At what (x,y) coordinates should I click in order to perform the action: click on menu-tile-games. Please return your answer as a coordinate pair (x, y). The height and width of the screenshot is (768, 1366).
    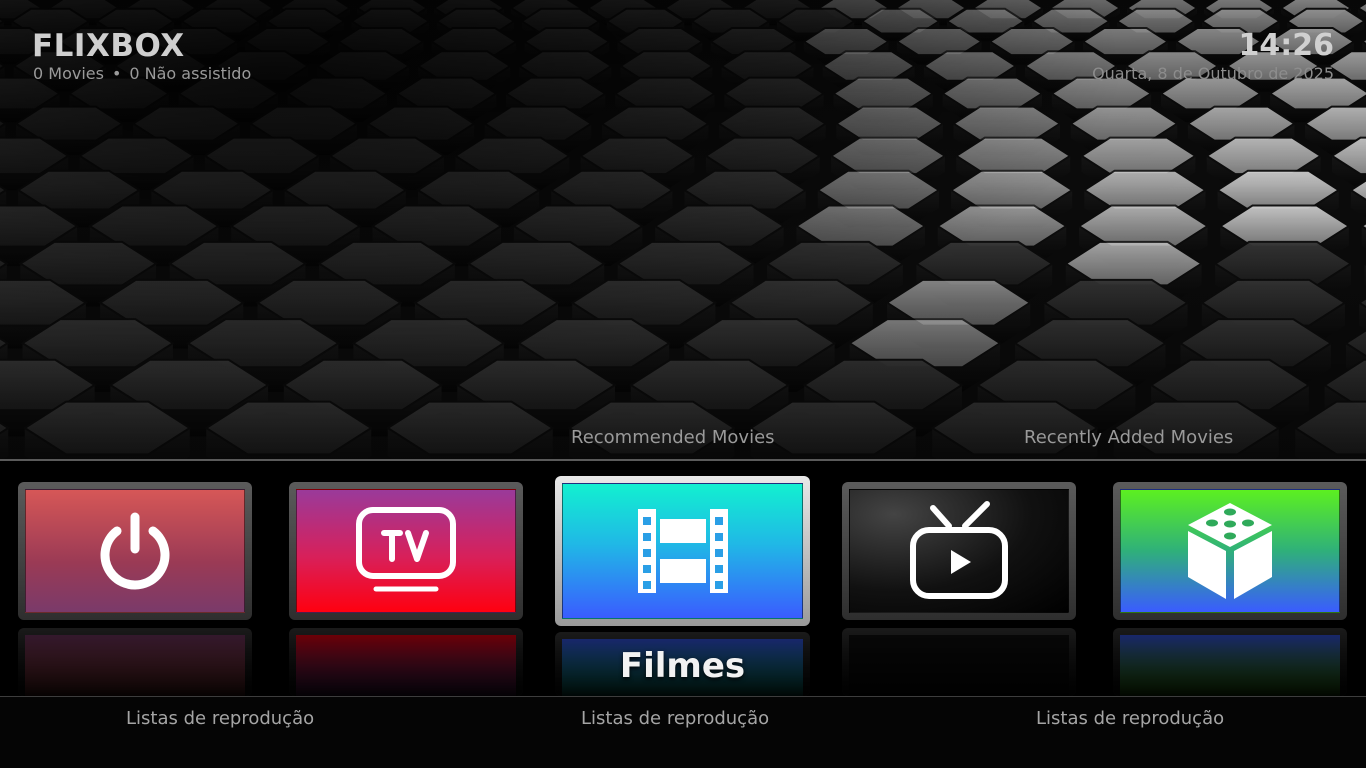
    Looking at the image, I should click on (1230, 551).